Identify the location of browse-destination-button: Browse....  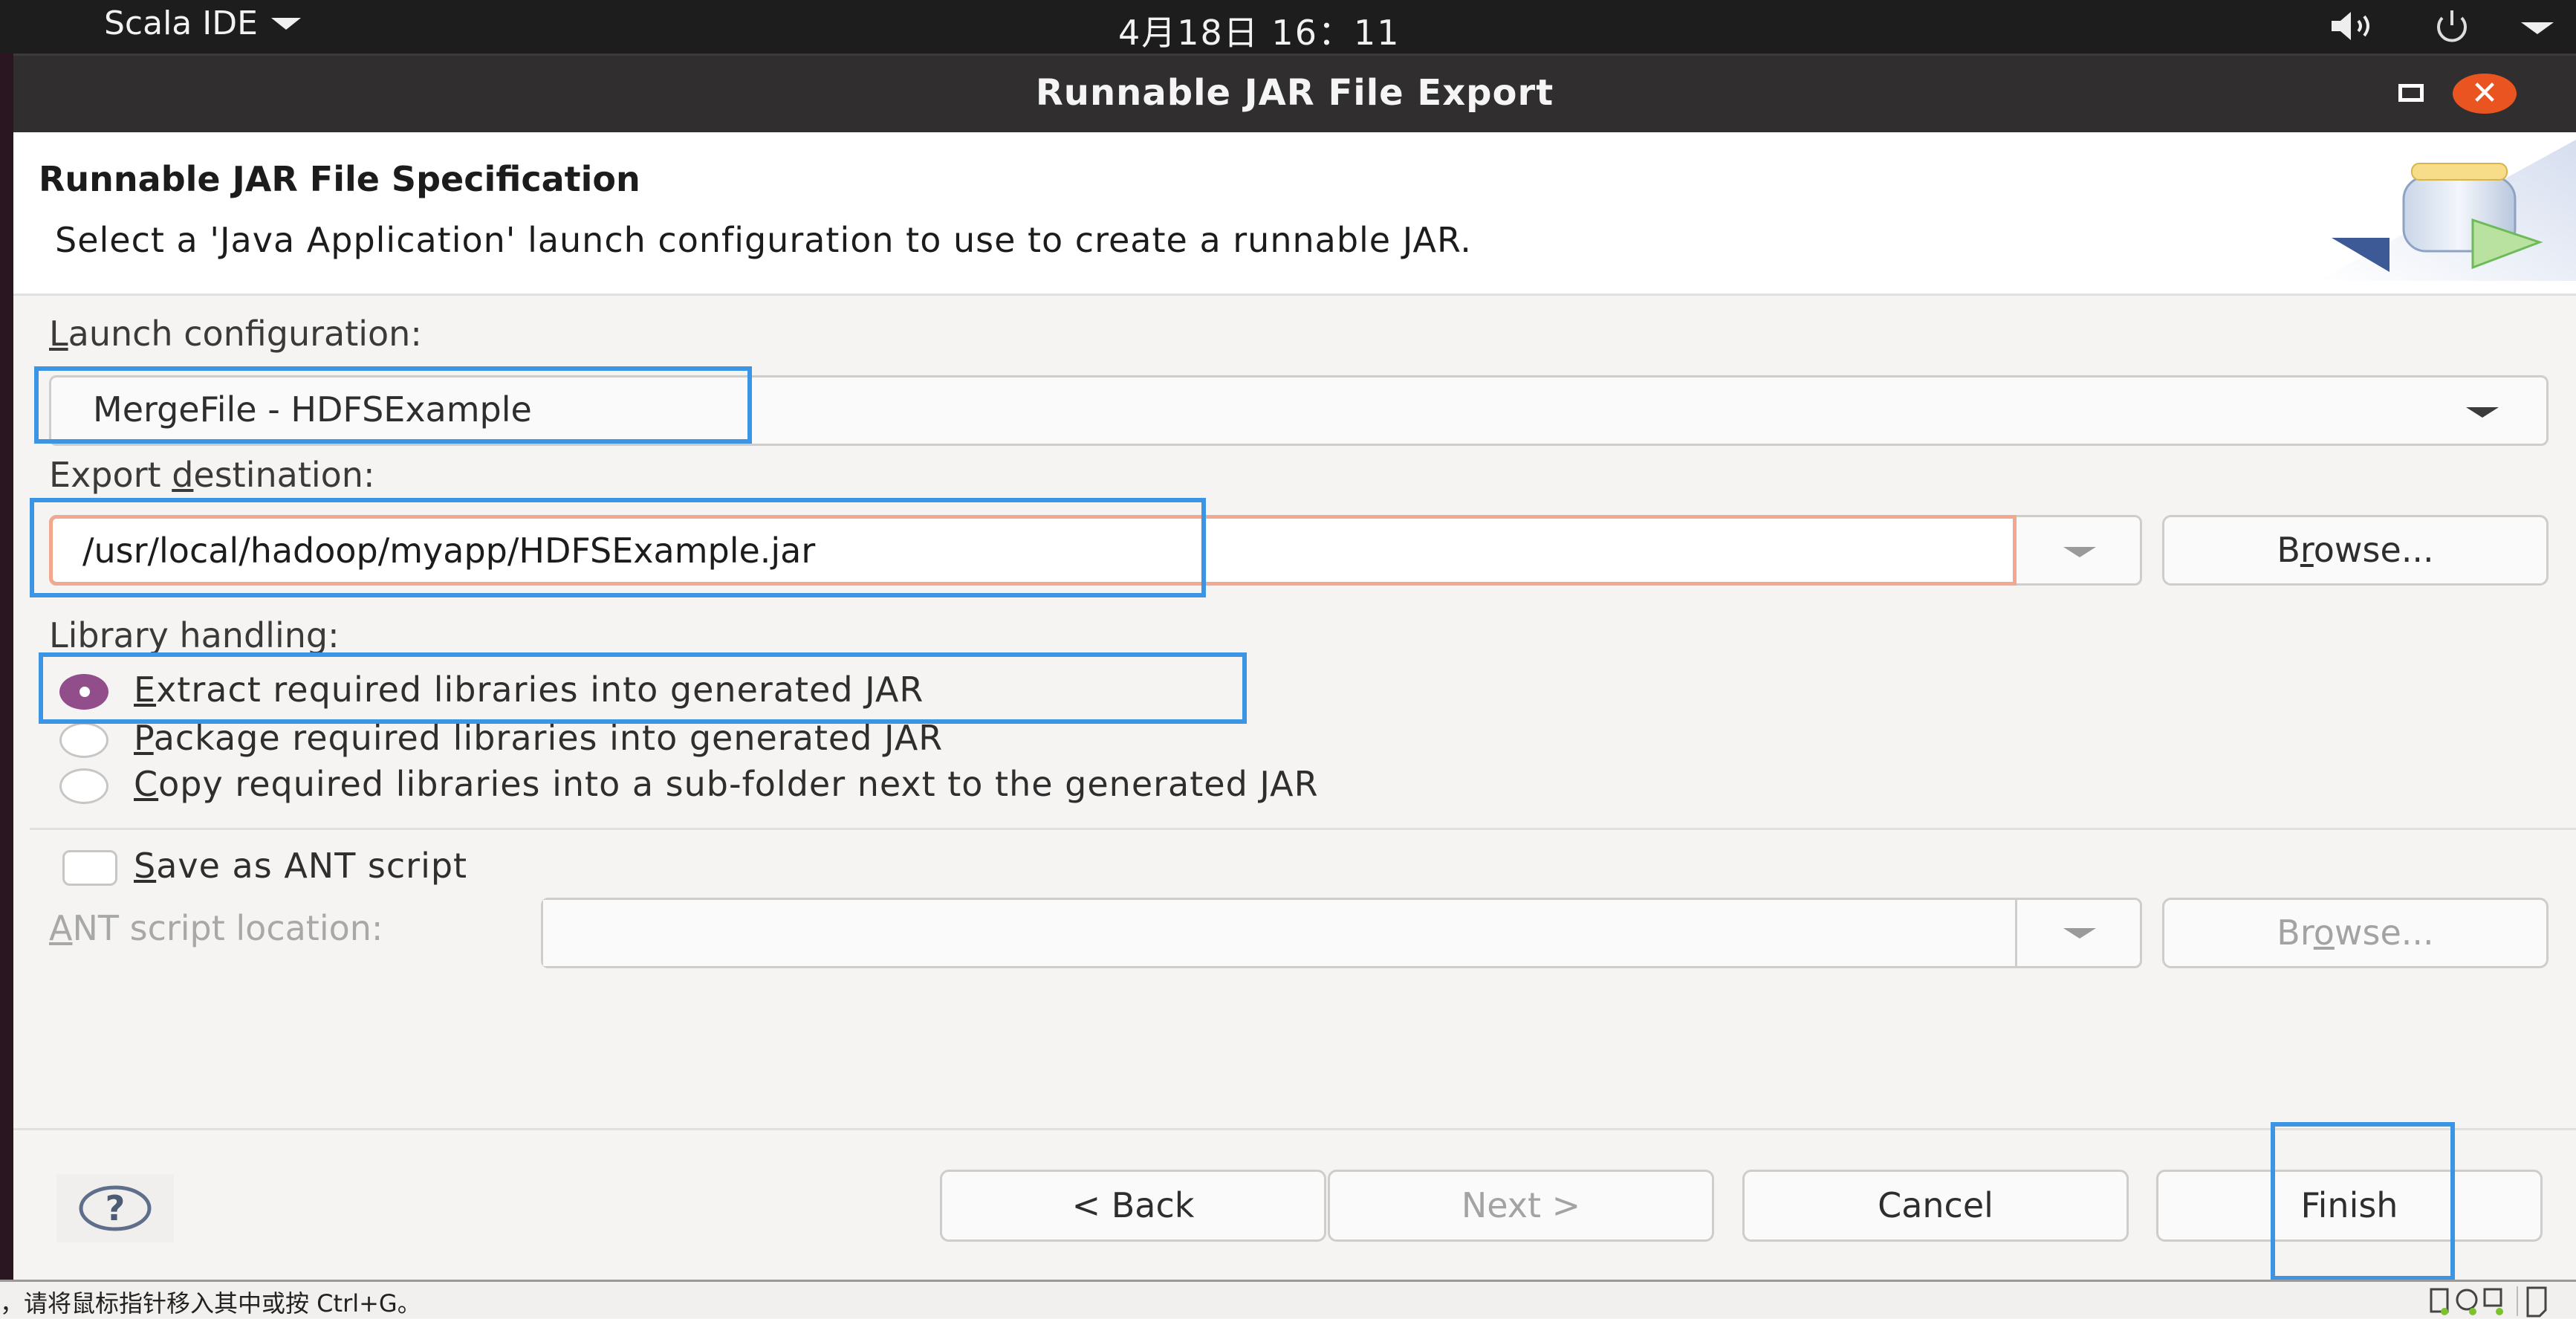
(2355, 550).